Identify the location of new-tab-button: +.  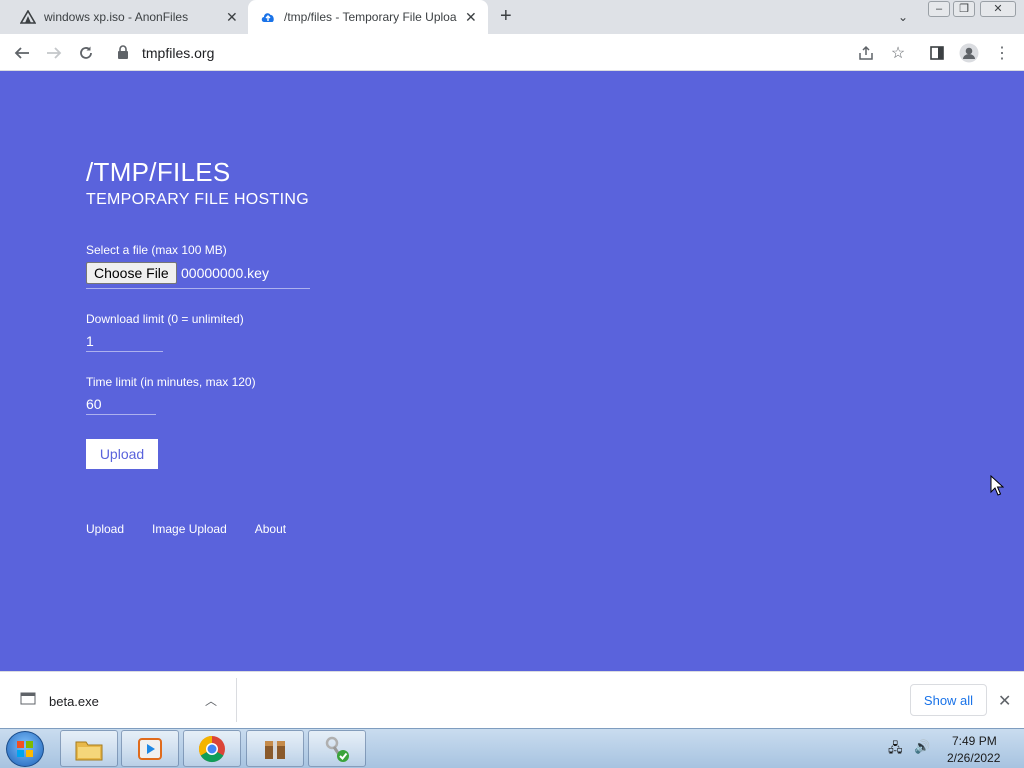
(506, 16).